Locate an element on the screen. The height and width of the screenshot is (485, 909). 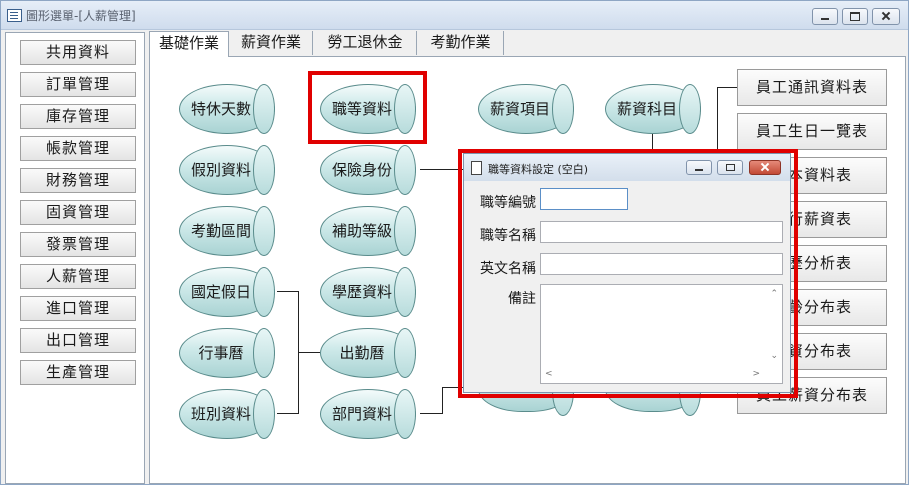
english-name-label: 英文名稱 is located at coordinates (508, 269).